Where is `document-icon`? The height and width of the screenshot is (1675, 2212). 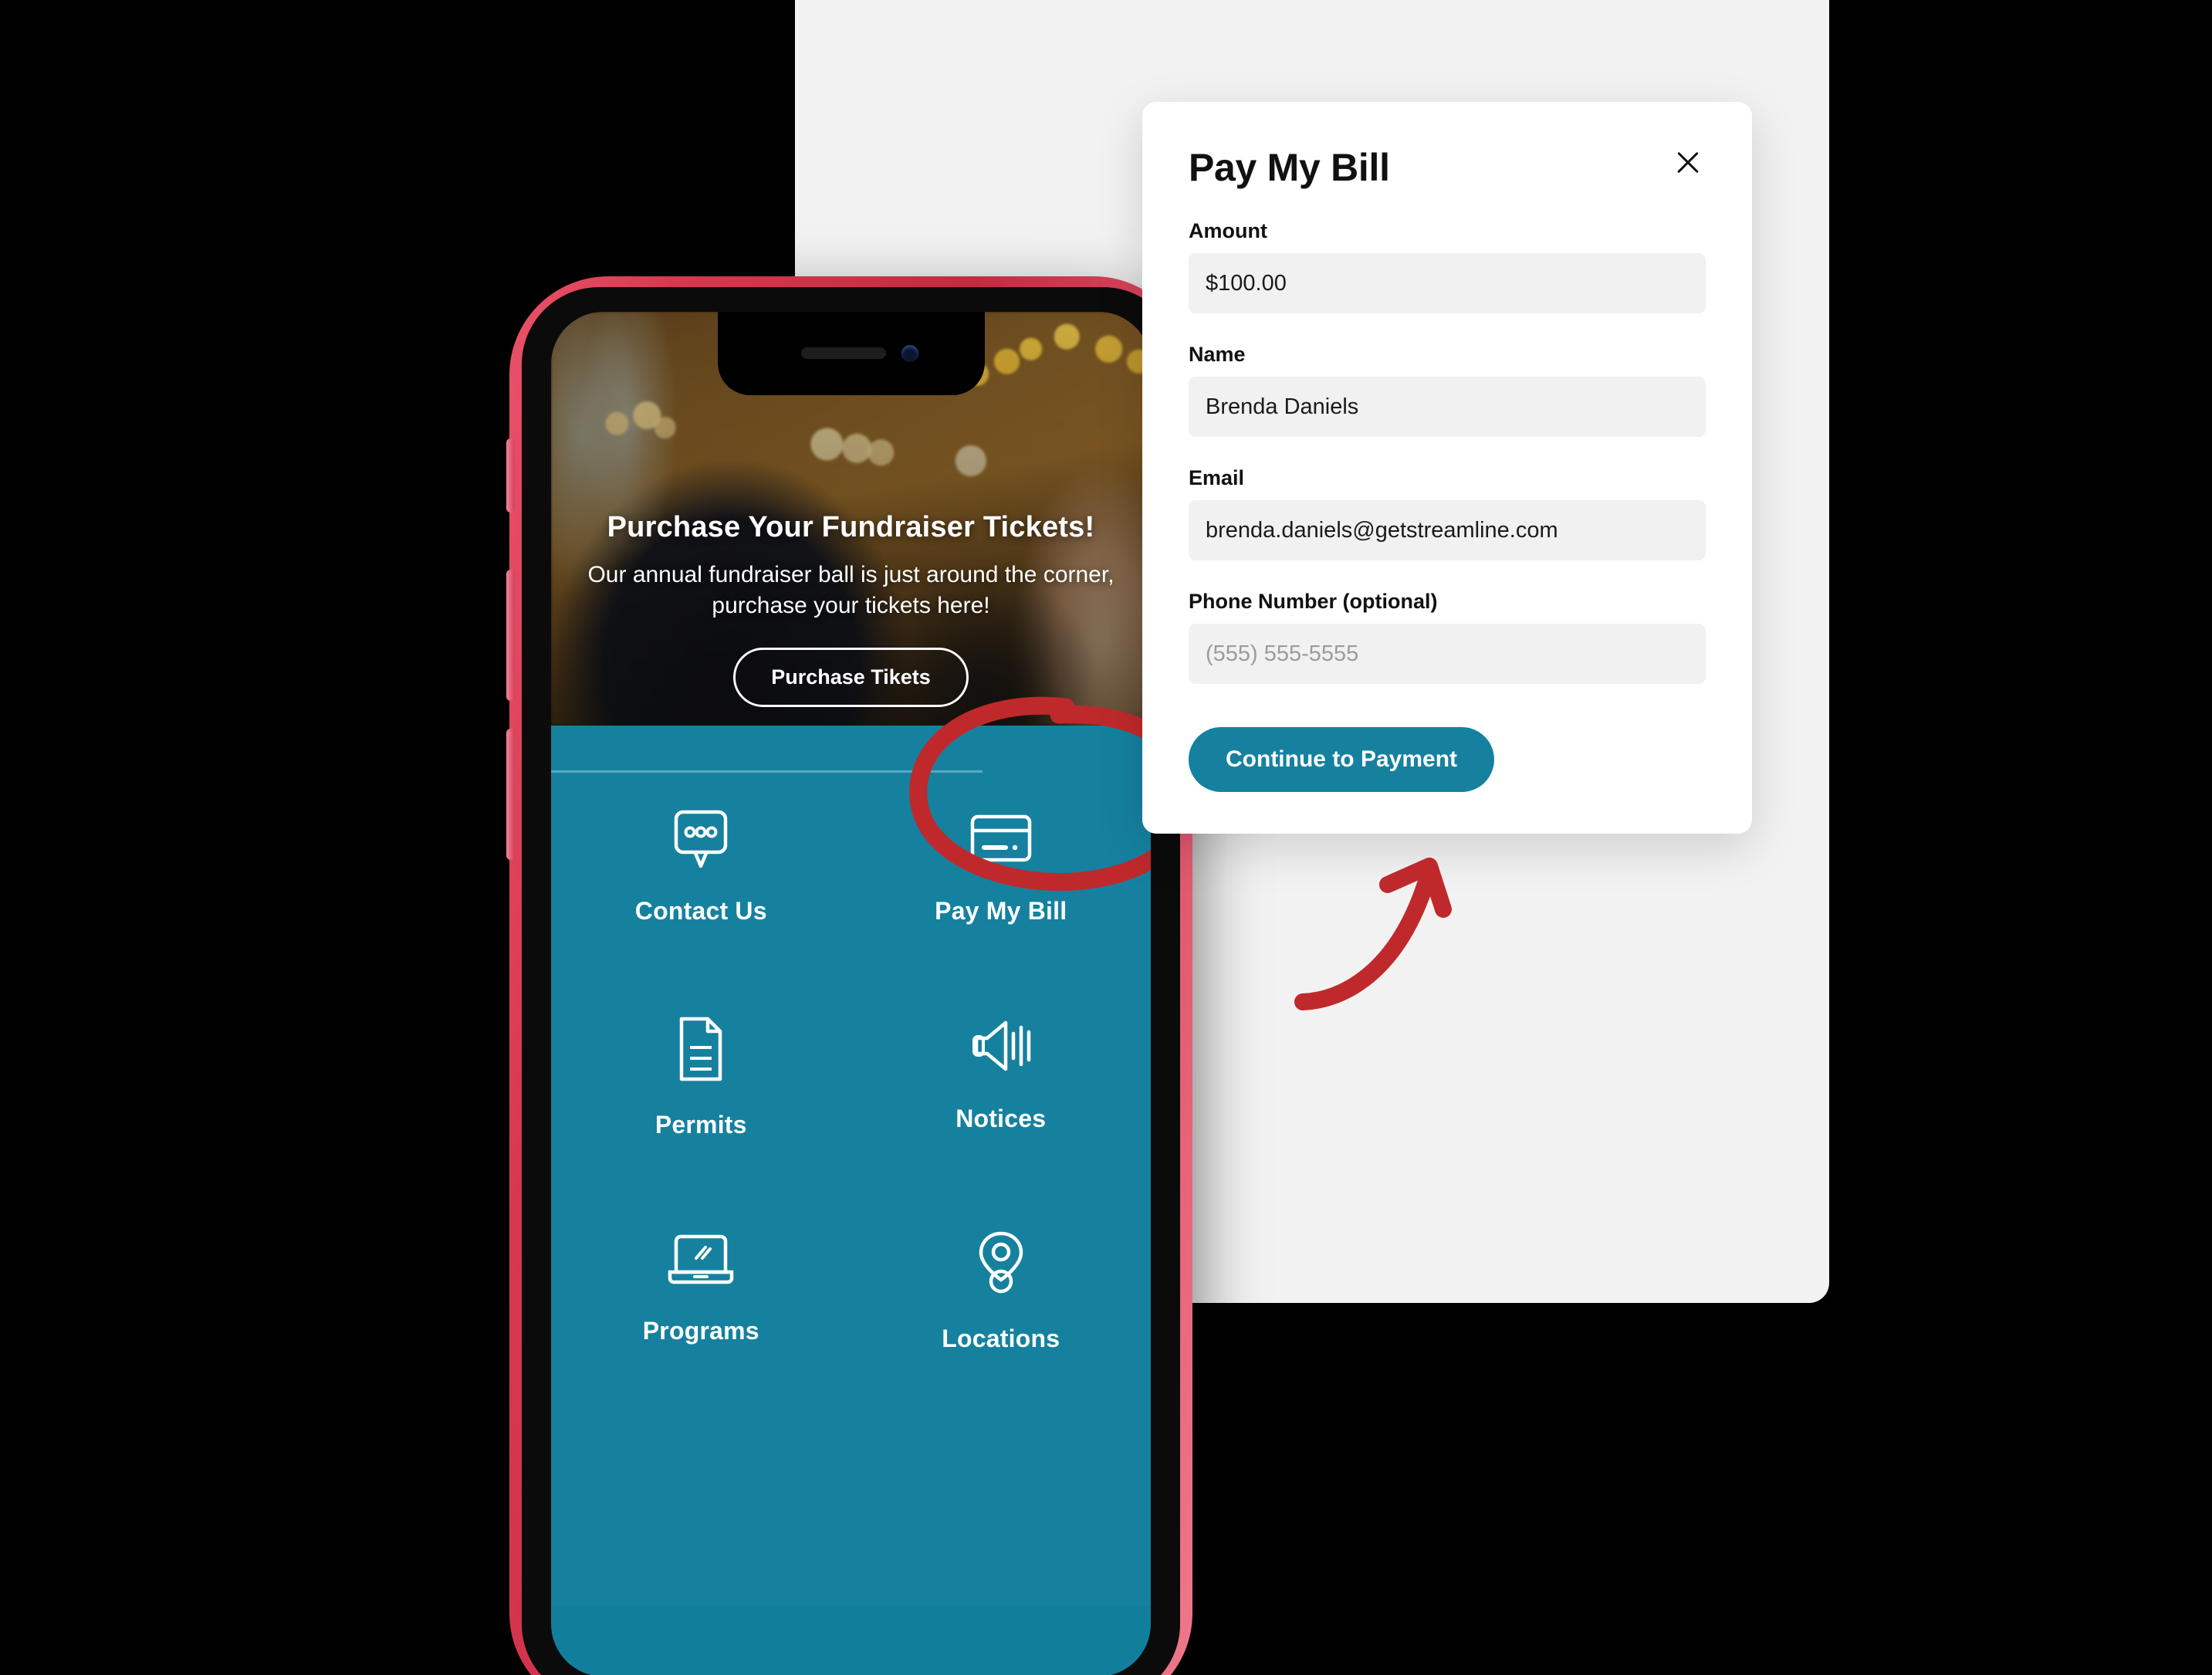 document-icon is located at coordinates (701, 1049).